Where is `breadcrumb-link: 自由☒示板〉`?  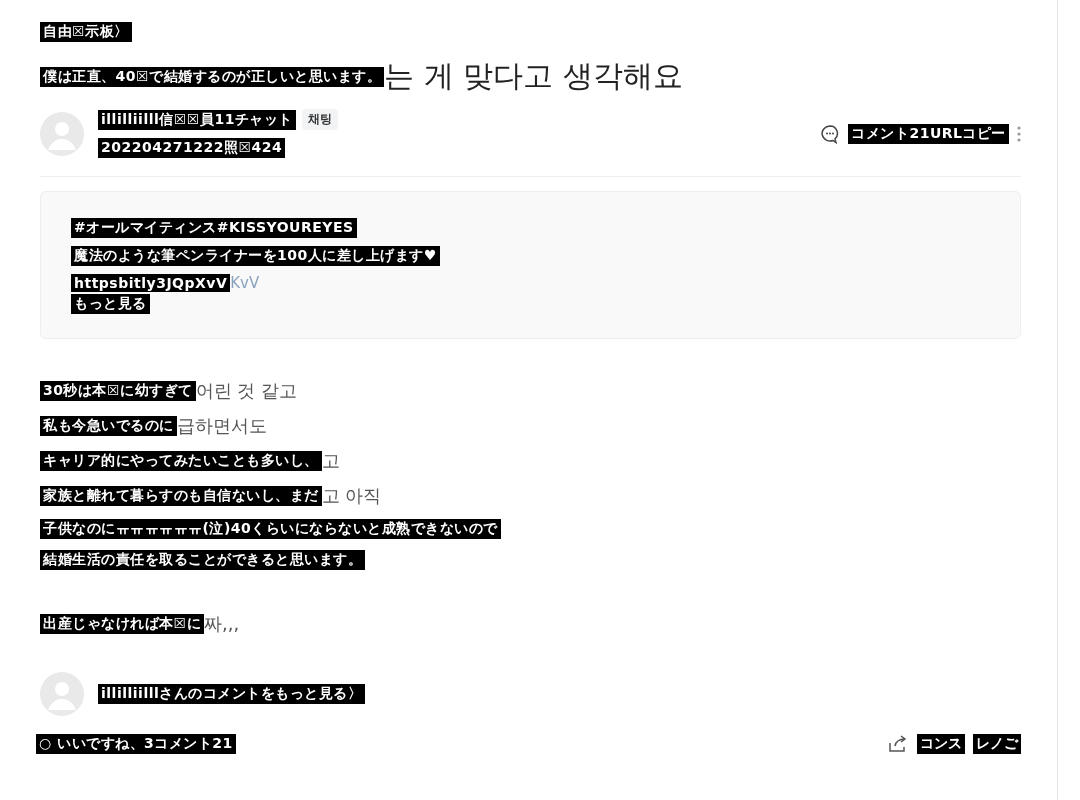 breadcrumb-link: 自由☒示板〉 is located at coordinates (86, 32).